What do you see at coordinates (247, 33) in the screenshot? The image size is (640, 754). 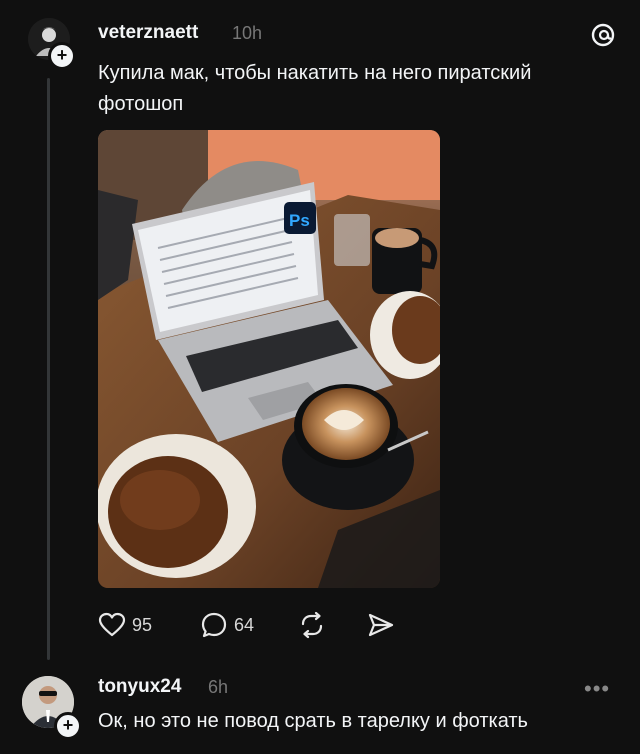 I see `post-time: 10h` at bounding box center [247, 33].